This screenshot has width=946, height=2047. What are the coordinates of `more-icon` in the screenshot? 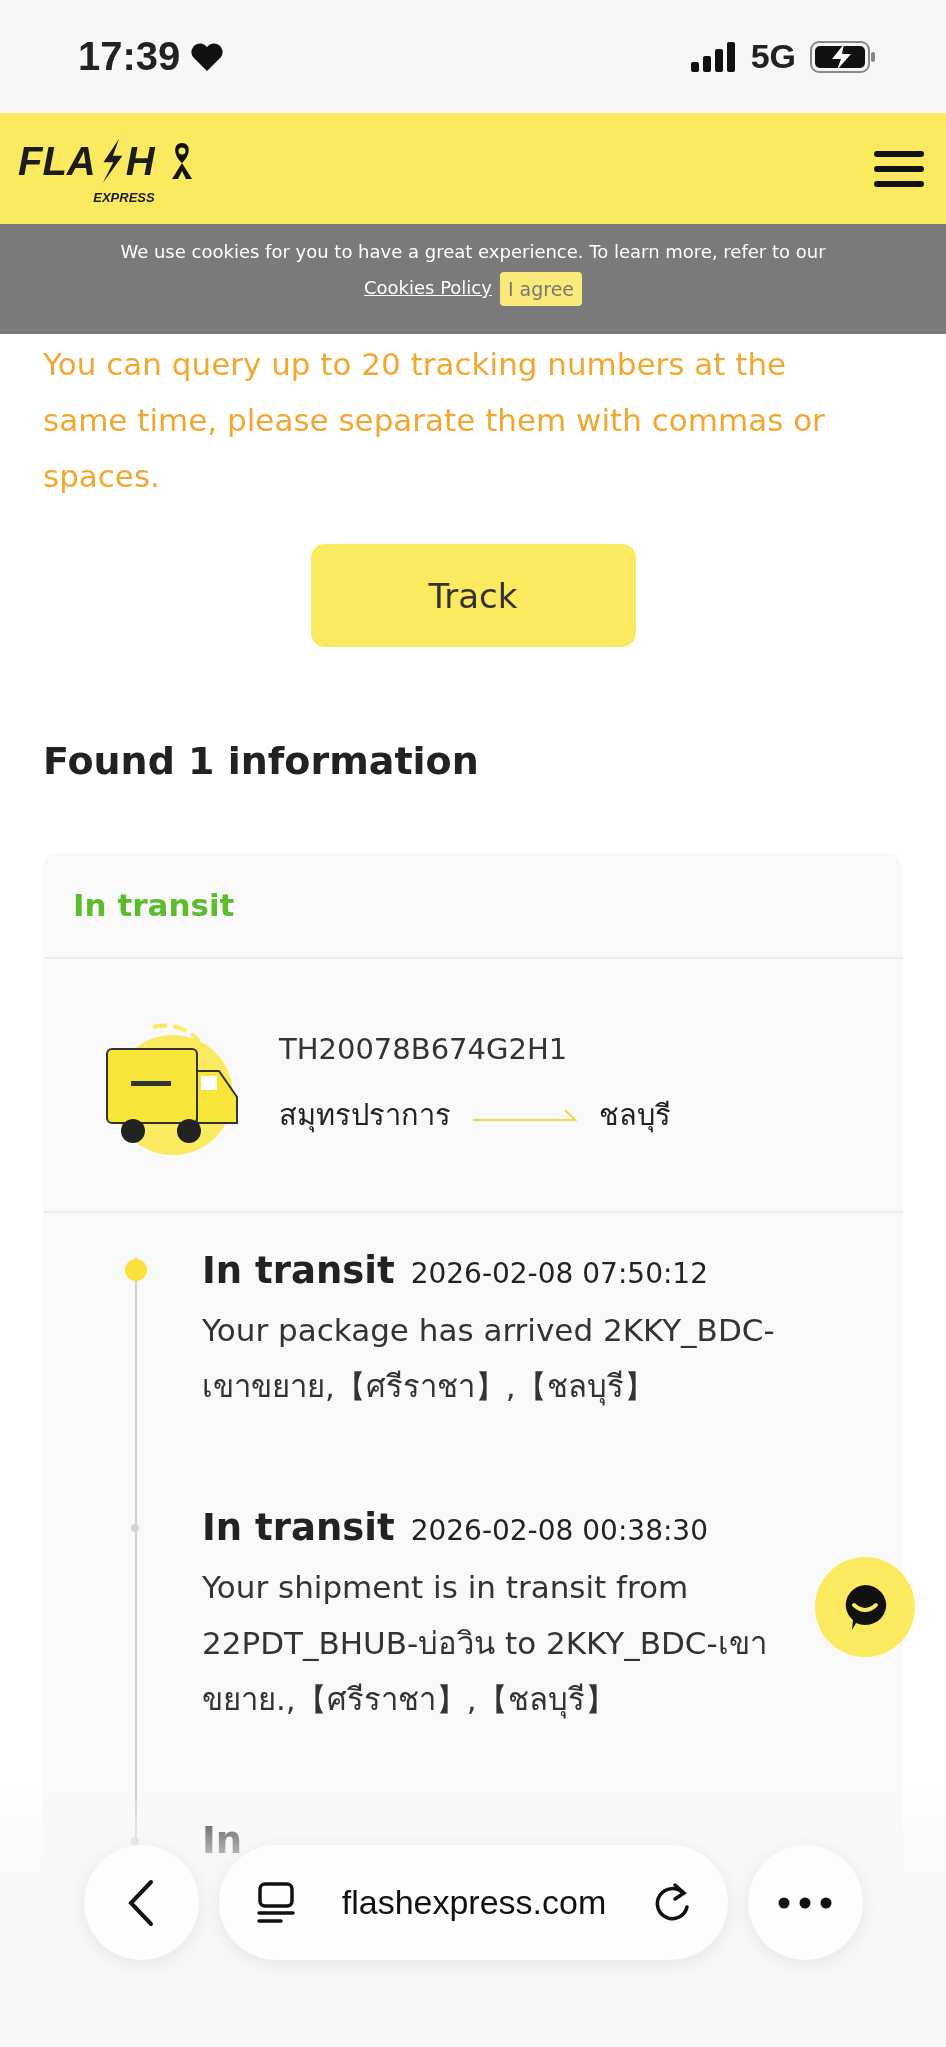 It's located at (805, 1902).